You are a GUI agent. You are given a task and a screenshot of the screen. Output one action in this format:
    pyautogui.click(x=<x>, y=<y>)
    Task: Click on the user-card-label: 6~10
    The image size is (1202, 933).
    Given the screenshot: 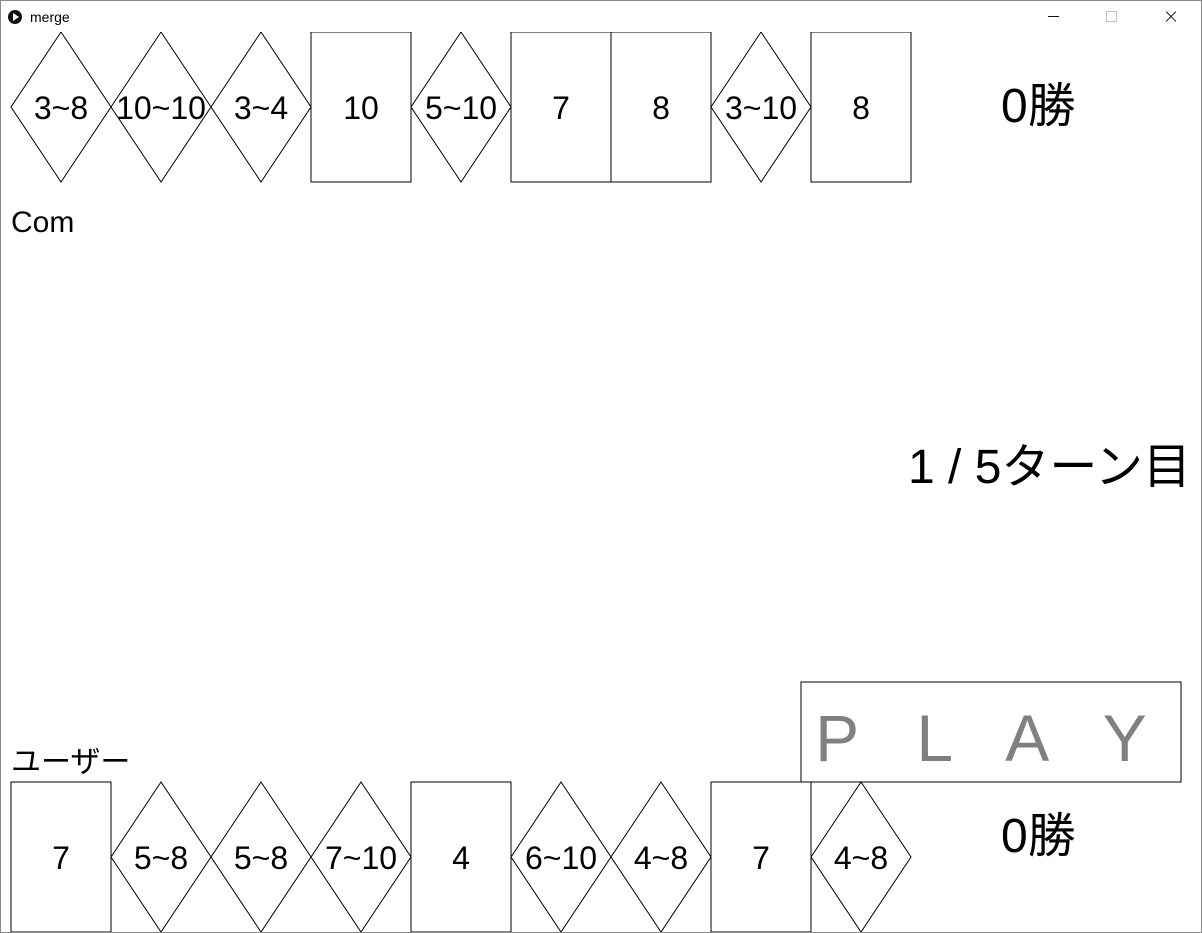 What is the action you would take?
    pyautogui.click(x=561, y=858)
    